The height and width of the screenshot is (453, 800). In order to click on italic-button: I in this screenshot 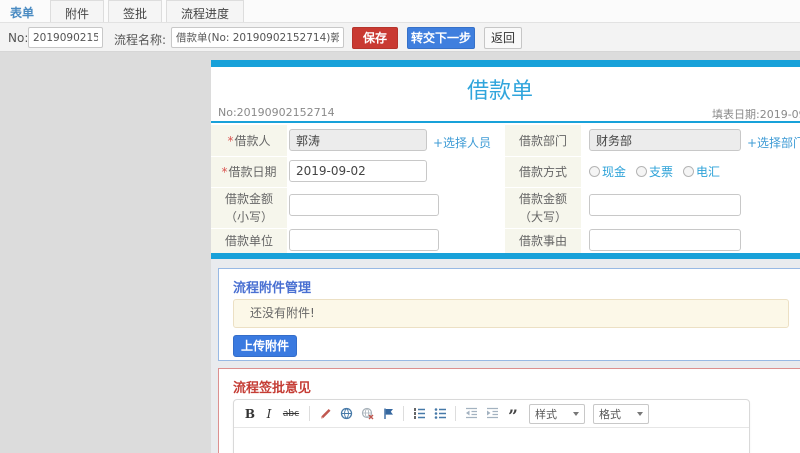, I will do `click(269, 414)`.